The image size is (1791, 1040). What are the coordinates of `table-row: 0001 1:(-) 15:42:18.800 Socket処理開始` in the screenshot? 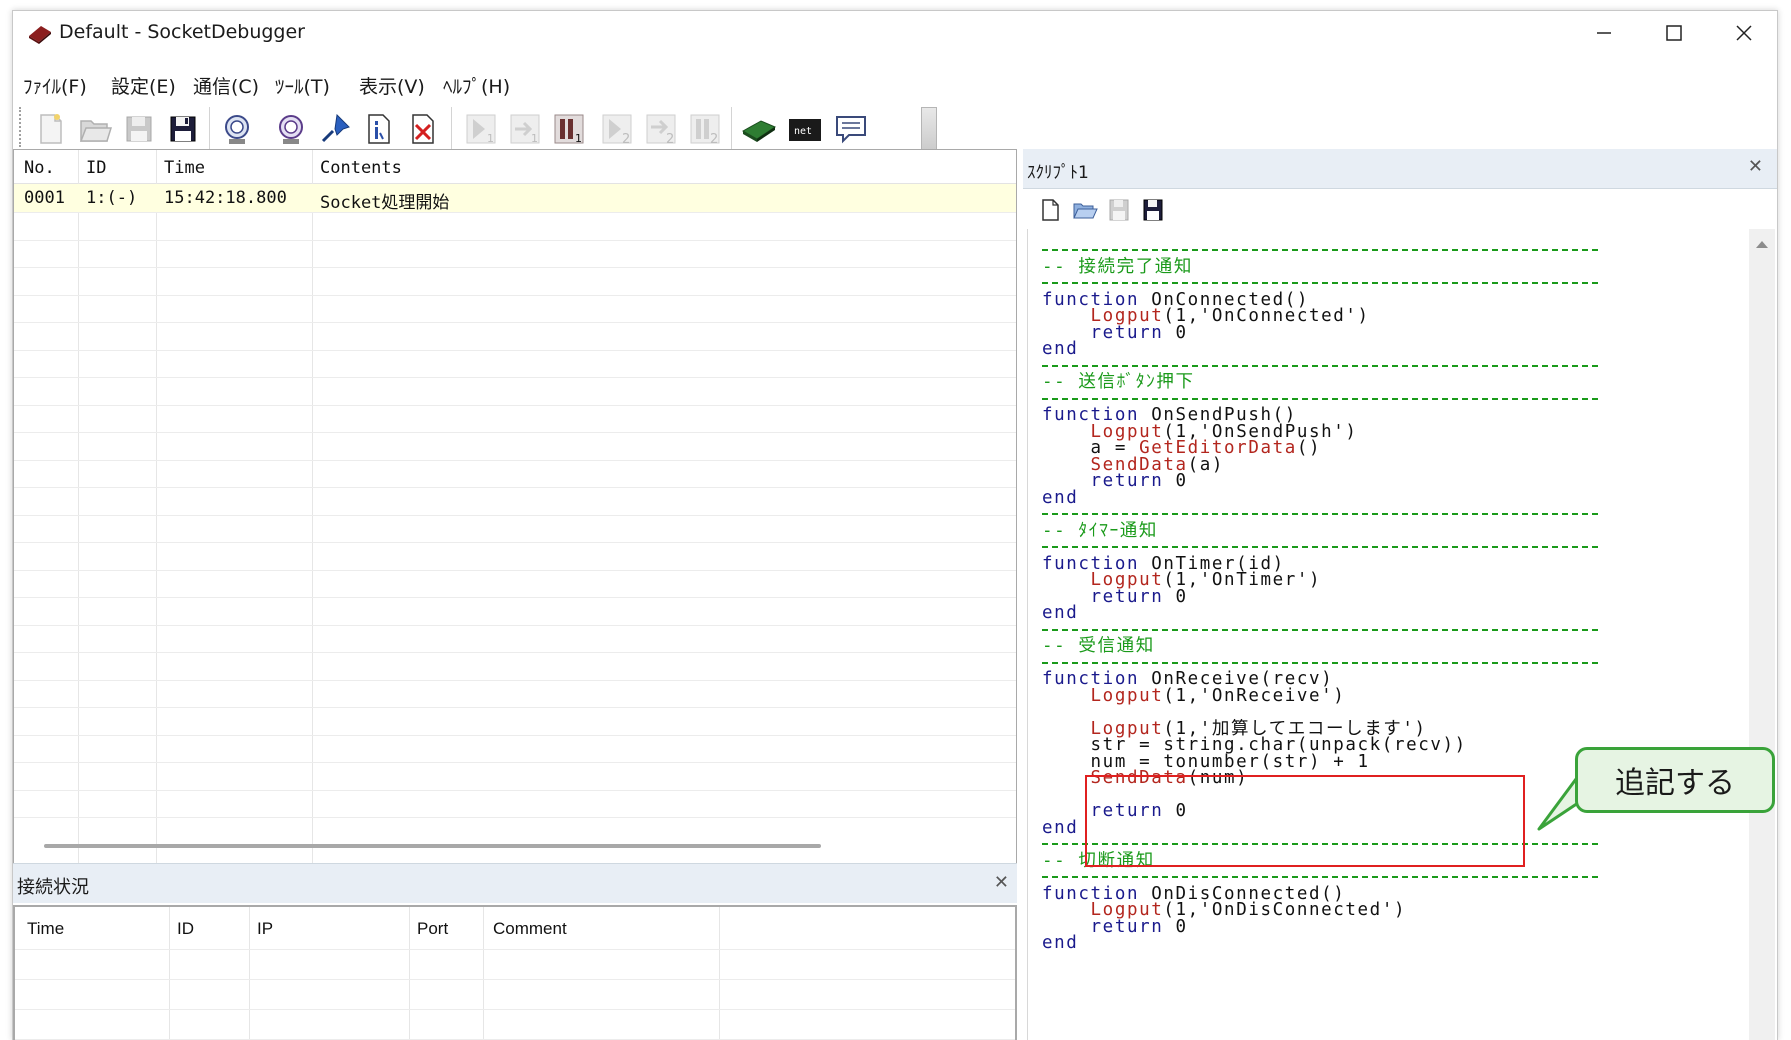 It's located at (515, 198).